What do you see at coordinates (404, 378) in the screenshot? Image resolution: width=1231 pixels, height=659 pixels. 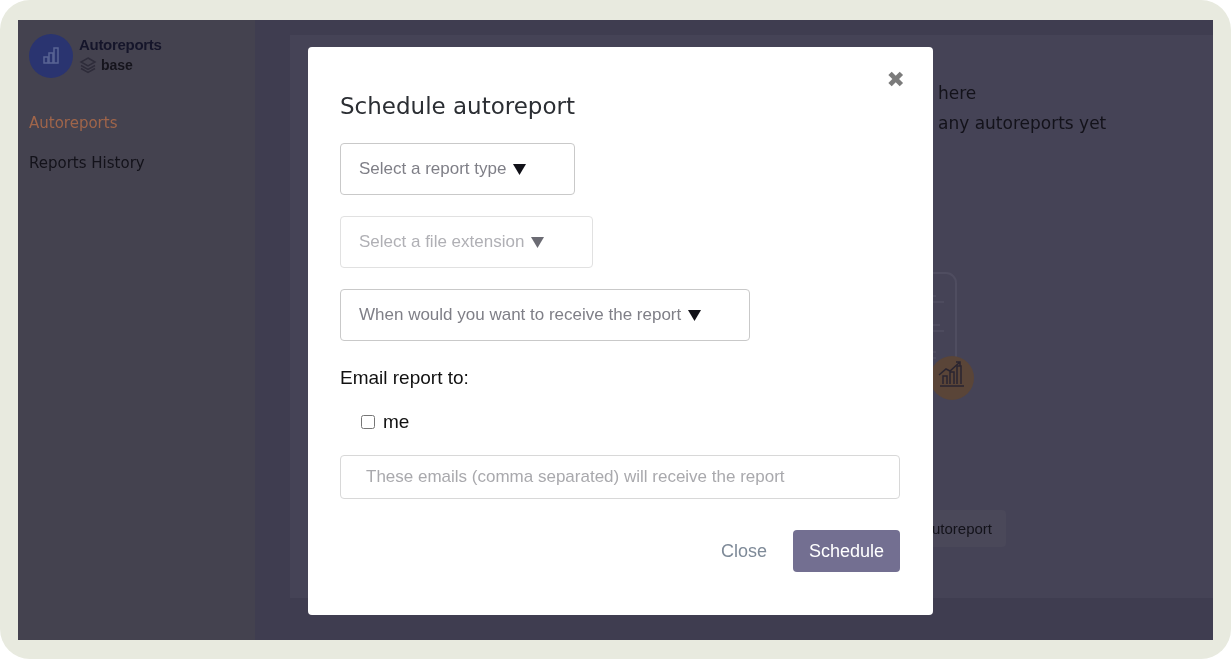 I see `email-label: Email report to:` at bounding box center [404, 378].